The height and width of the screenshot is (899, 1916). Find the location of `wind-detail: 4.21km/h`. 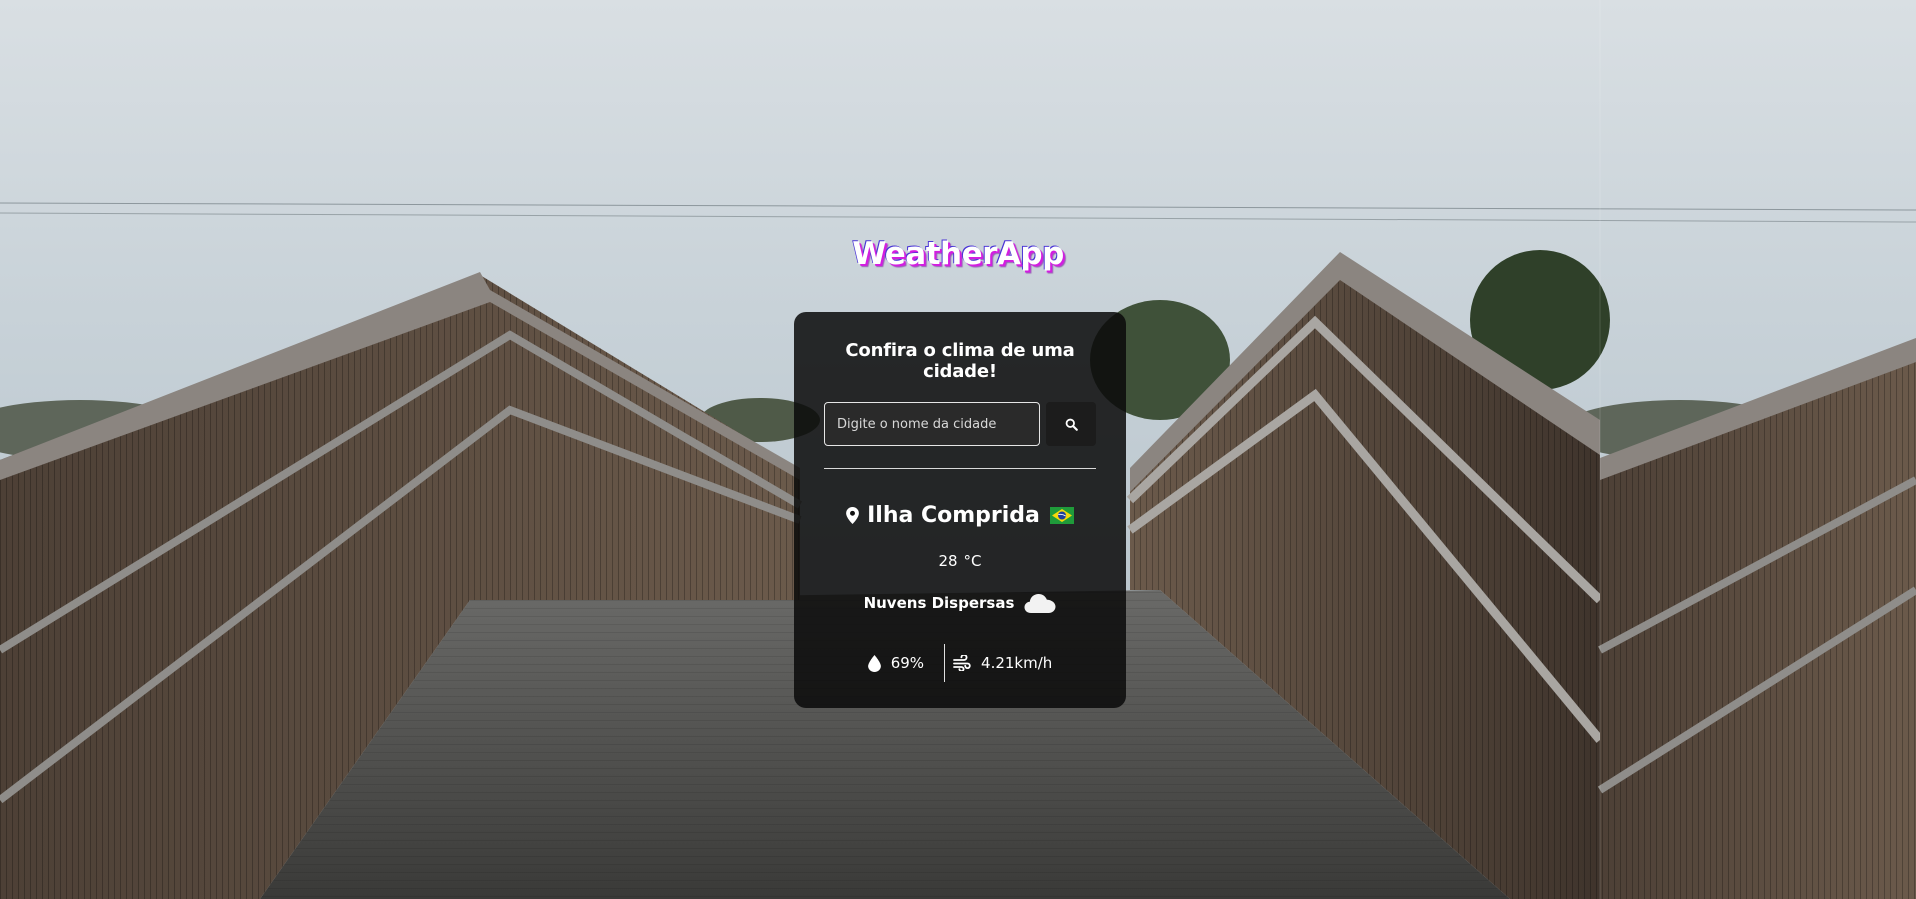

wind-detail: 4.21km/h is located at coordinates (998, 663).